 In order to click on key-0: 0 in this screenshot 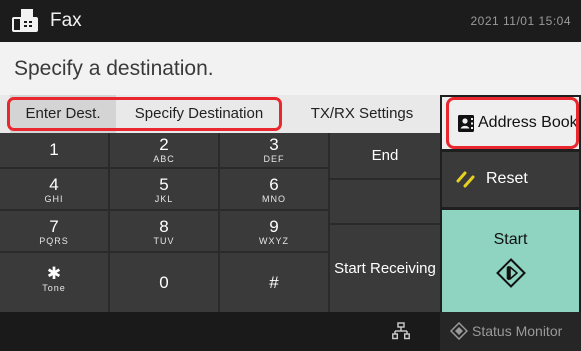, I will do `click(164, 282)`.